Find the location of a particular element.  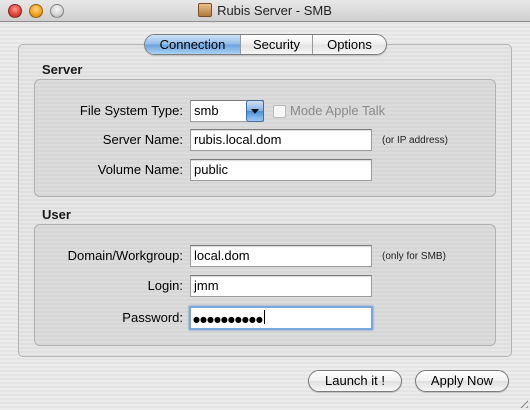

volume-name-label: Volume Name: is located at coordinates (140, 169).